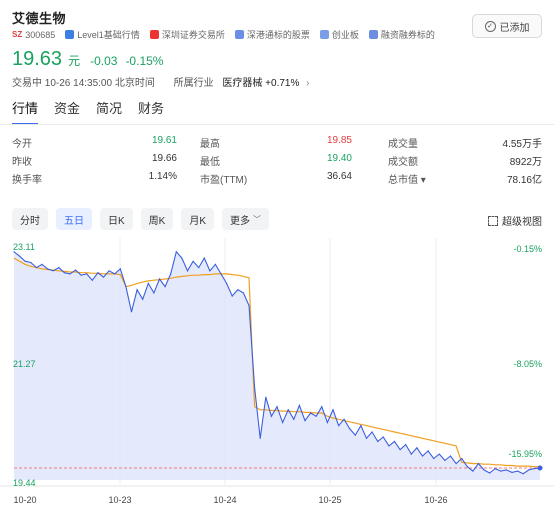  I want to click on x-label: 10-20, so click(25, 500).